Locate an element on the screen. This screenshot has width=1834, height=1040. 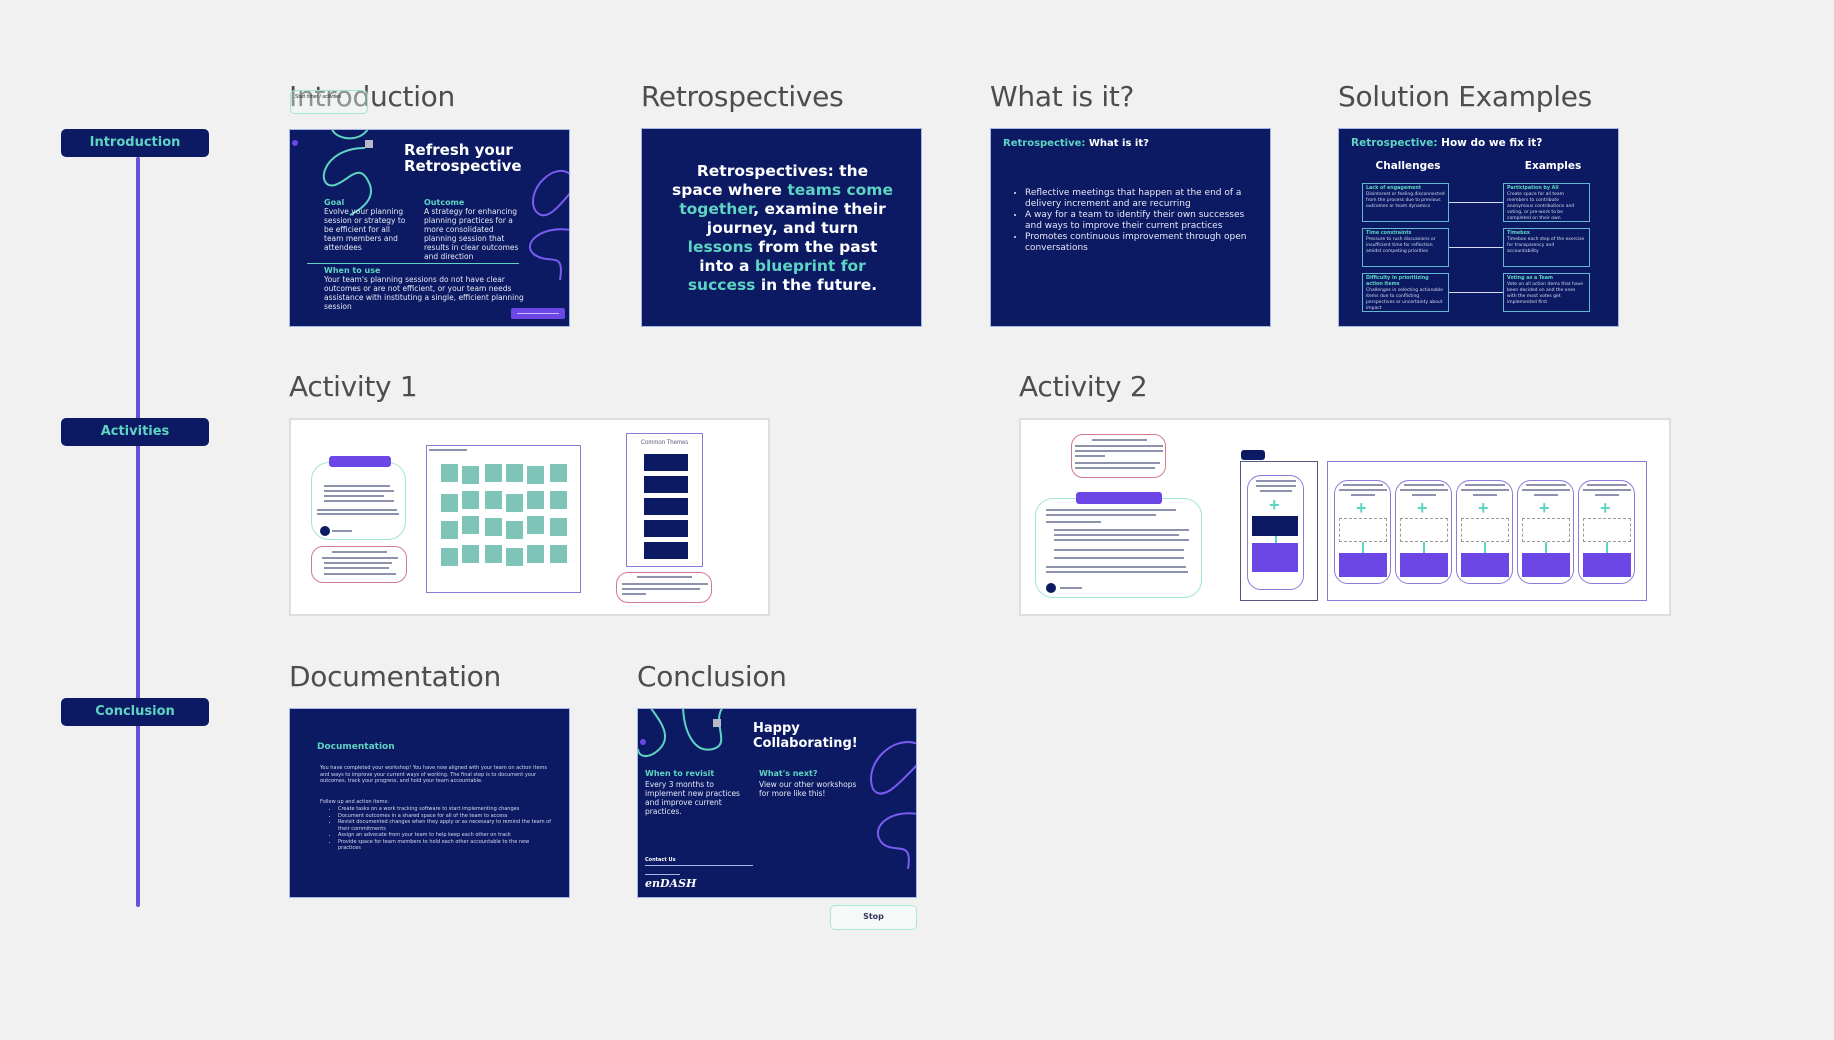
section-title-documentation: Documentation is located at coordinates (395, 676).